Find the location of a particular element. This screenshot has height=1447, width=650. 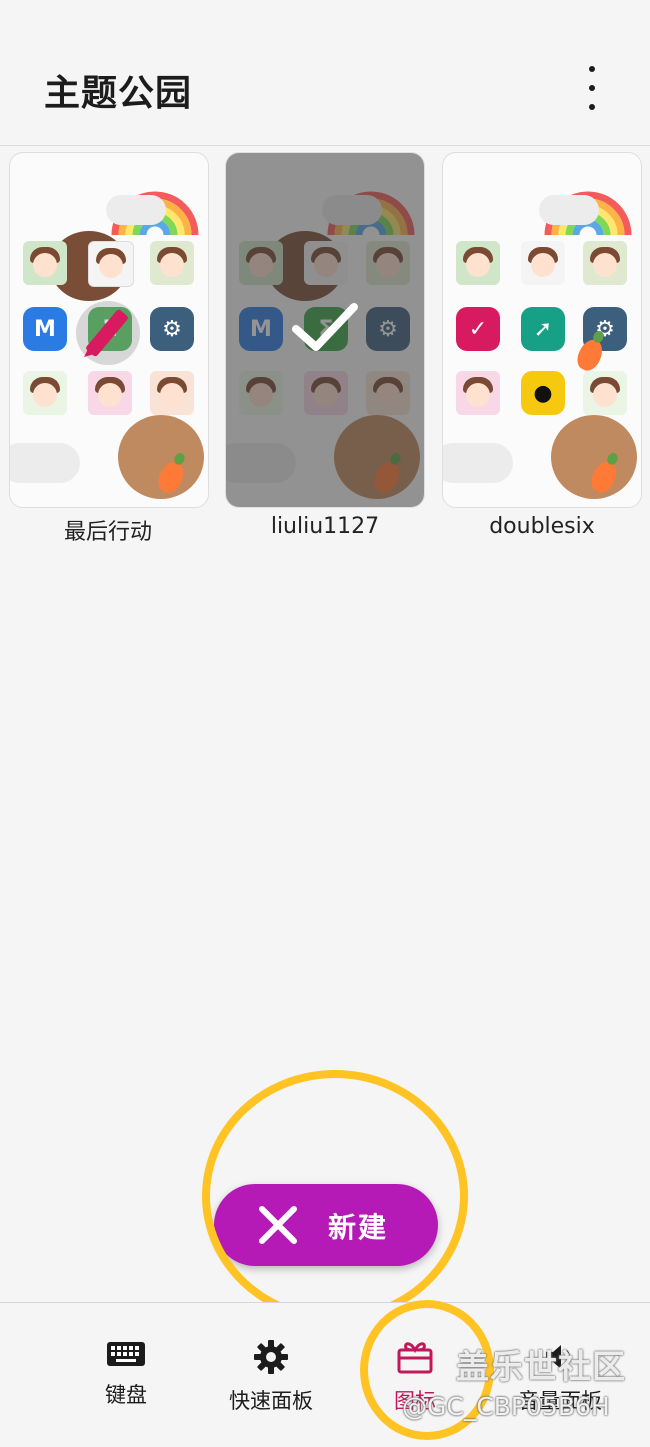

new-theme-button: 新建 is located at coordinates (326, 1225).